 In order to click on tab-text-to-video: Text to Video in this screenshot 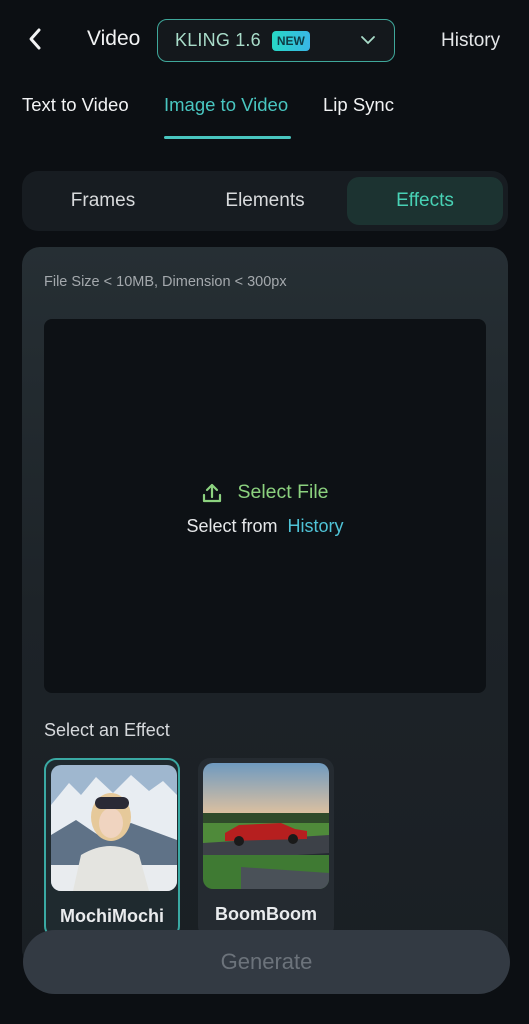, I will do `click(75, 105)`.